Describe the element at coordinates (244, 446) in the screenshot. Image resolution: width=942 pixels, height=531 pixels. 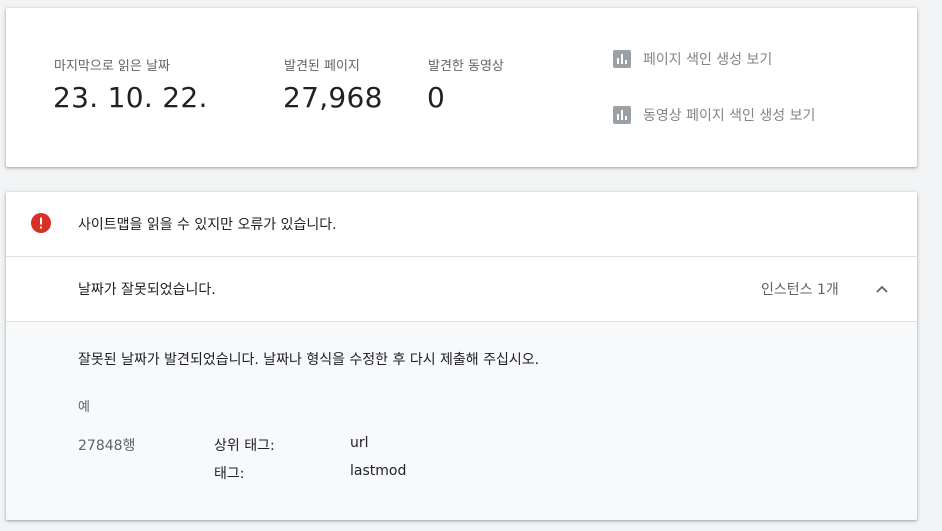
I see `parent-tag-label: 상위 태그:` at that location.